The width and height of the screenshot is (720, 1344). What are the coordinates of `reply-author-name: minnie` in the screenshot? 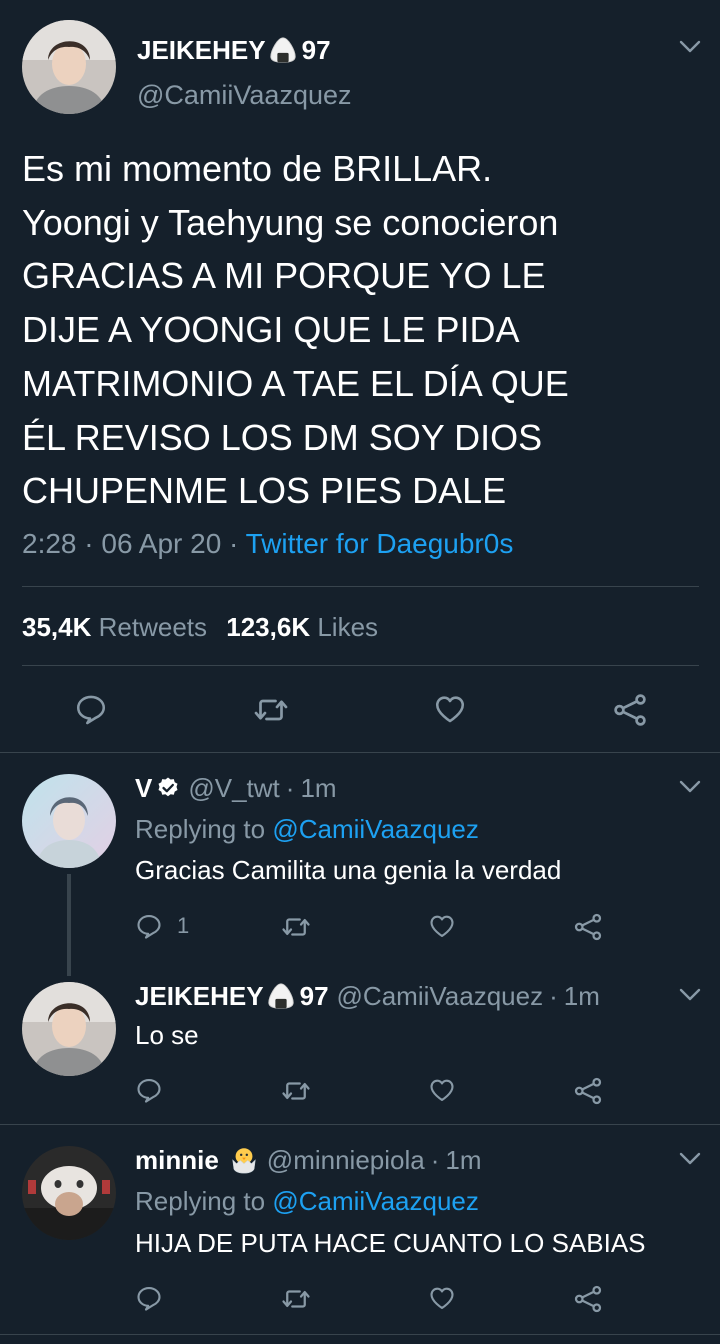 It's located at (177, 1160).